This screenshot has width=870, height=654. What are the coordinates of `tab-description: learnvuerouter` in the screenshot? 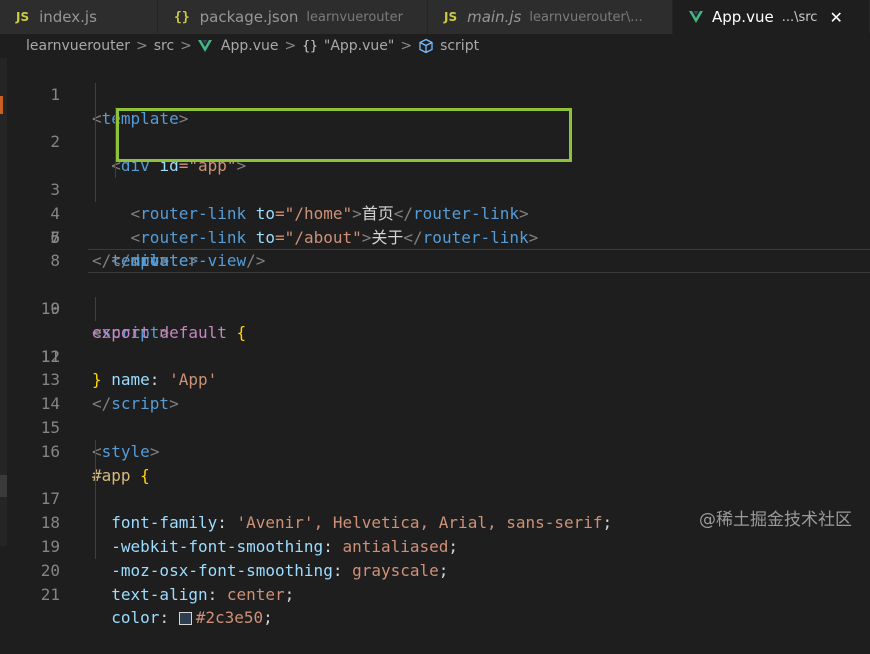 It's located at (354, 17).